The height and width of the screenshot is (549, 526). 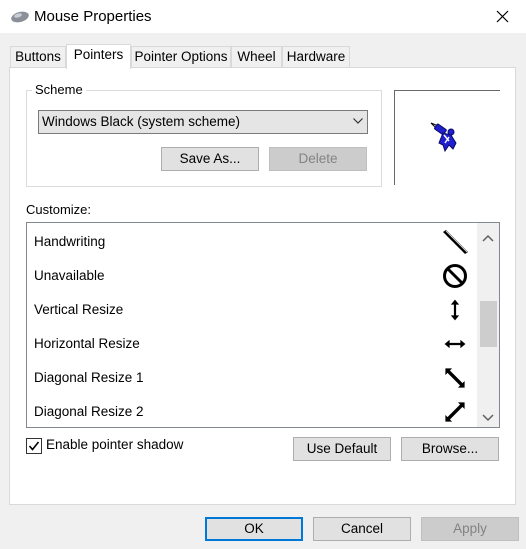 I want to click on pointer-shadow-checkbox, so click(x=34, y=446).